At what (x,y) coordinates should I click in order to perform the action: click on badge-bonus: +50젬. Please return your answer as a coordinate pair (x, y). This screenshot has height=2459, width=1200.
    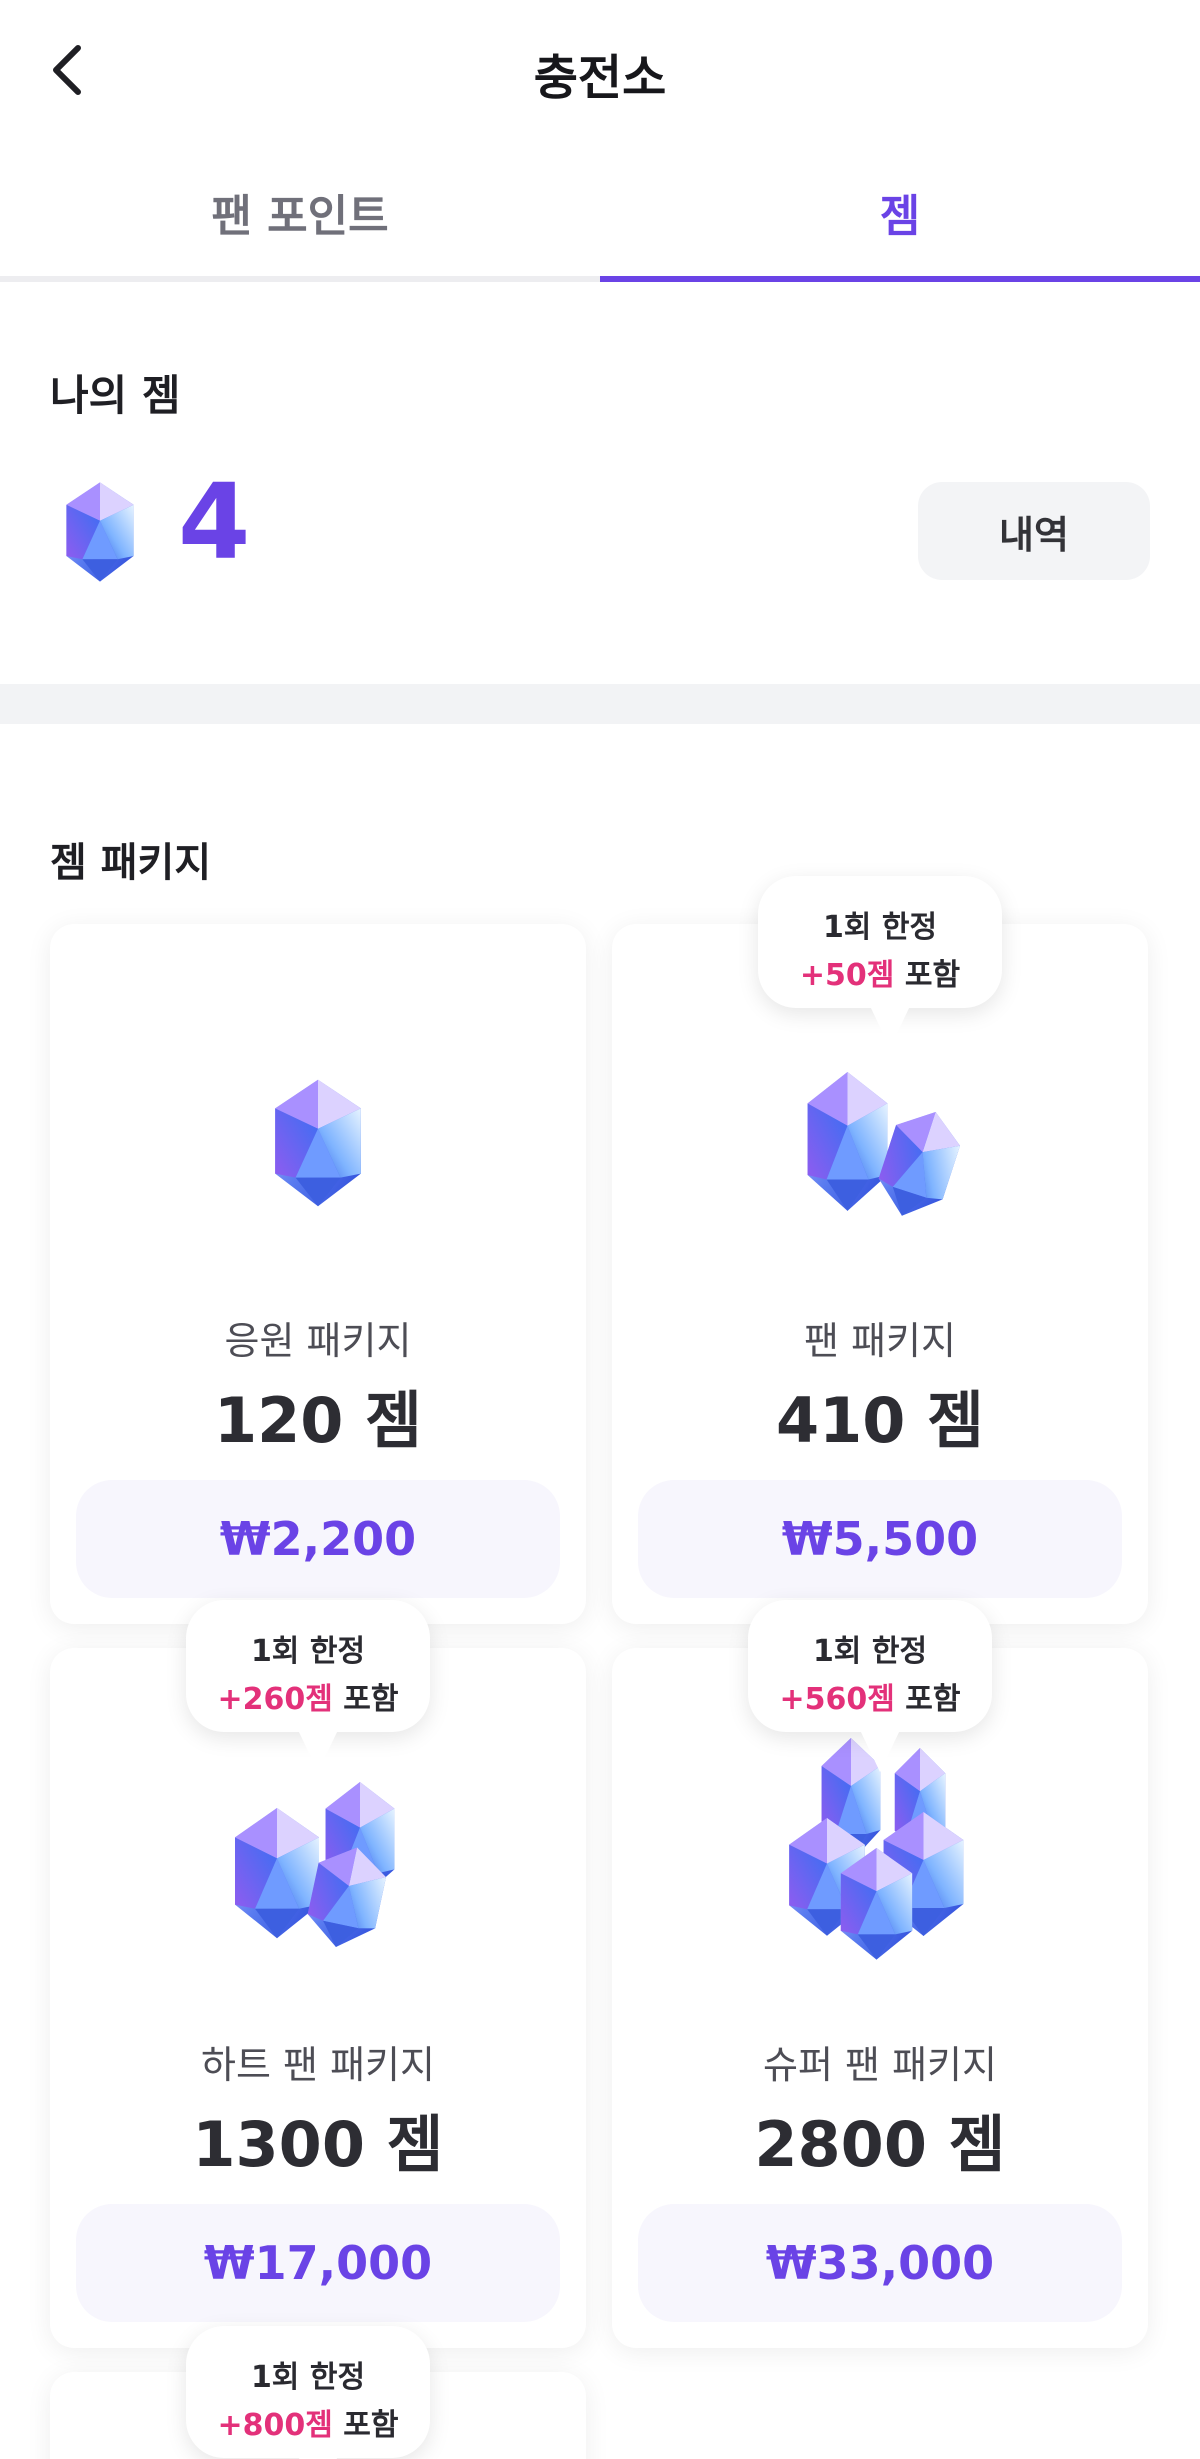
    Looking at the image, I should click on (847, 975).